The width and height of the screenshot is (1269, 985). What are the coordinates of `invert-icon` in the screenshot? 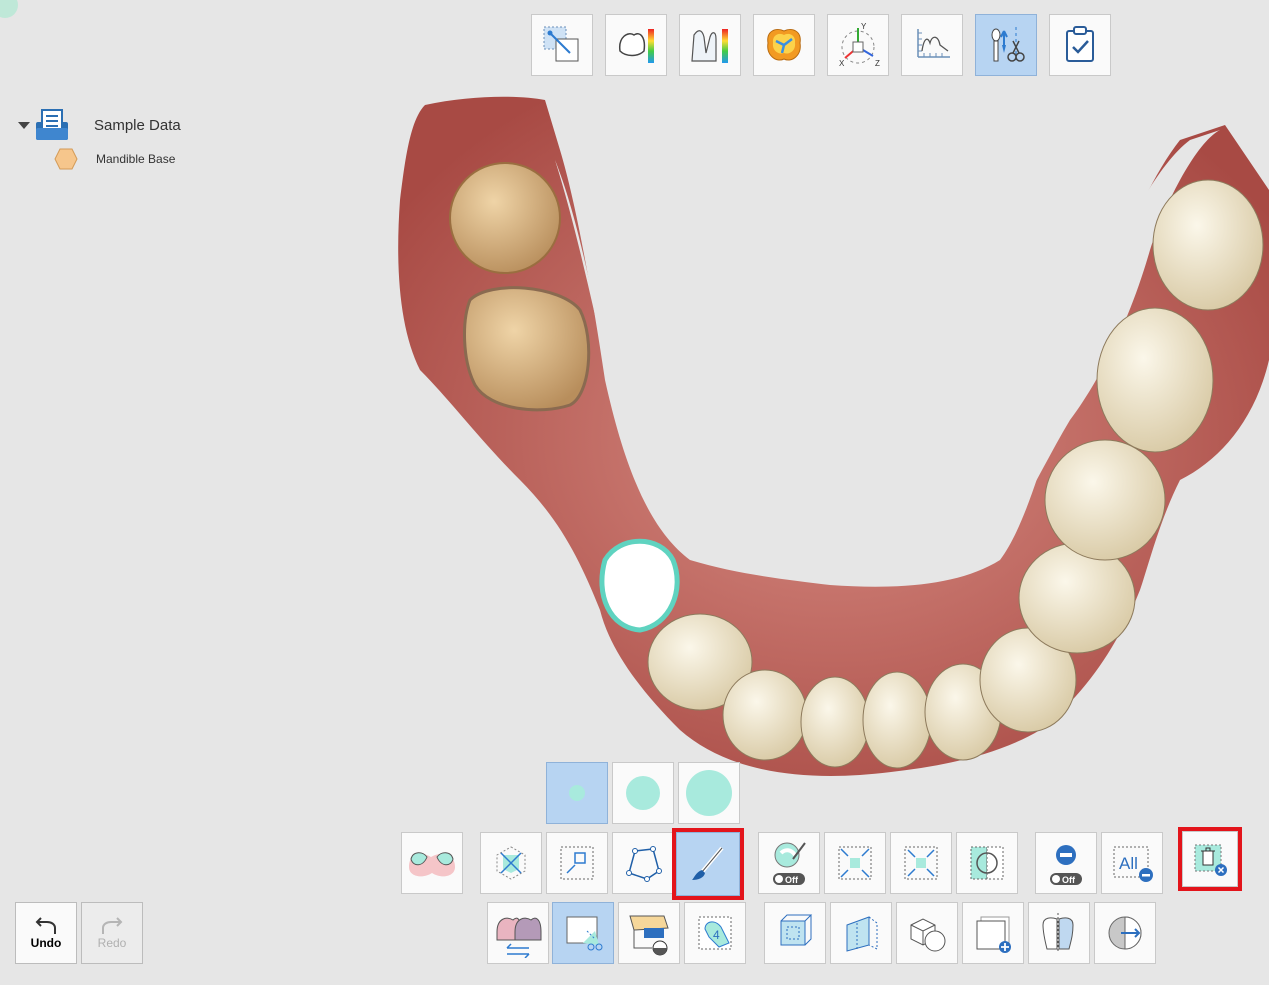 It's located at (987, 863).